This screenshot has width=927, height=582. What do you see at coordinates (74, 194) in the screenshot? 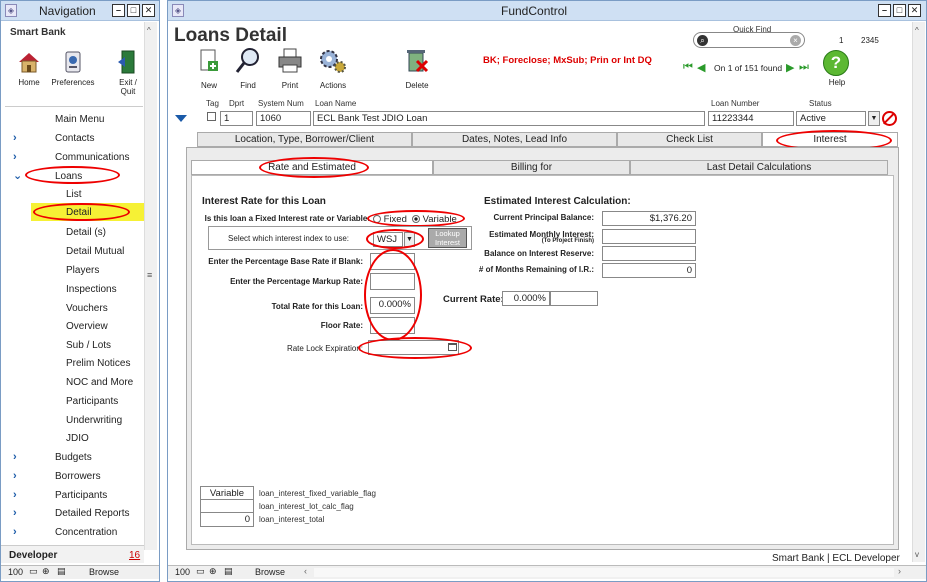
I see `nav-sub-list: List` at bounding box center [74, 194].